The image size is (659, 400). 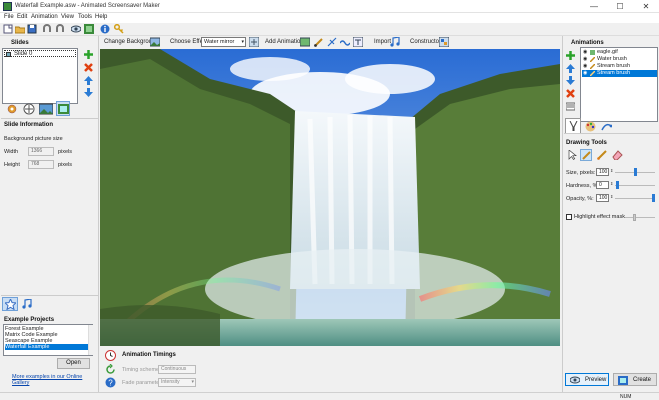 What do you see at coordinates (60, 29) in the screenshot?
I see `redo-icon` at bounding box center [60, 29].